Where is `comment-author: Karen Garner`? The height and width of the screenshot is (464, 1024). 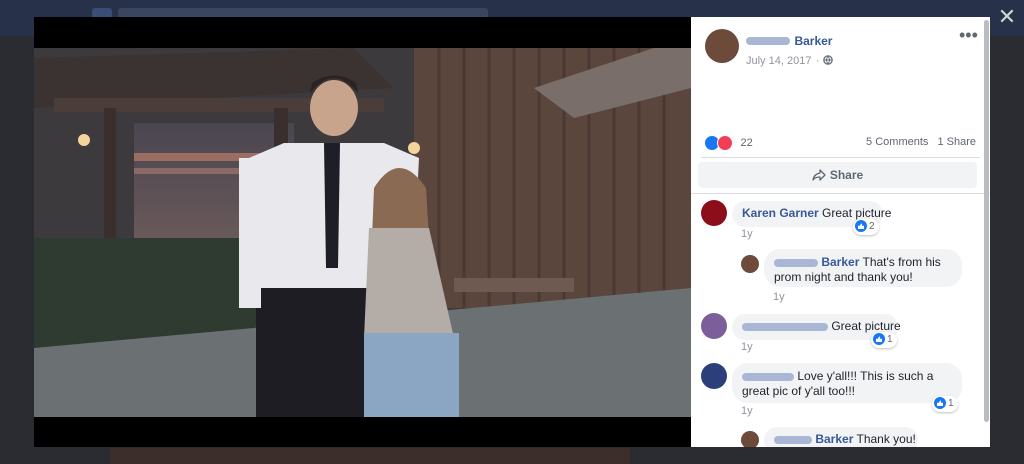 comment-author: Karen Garner is located at coordinates (780, 213).